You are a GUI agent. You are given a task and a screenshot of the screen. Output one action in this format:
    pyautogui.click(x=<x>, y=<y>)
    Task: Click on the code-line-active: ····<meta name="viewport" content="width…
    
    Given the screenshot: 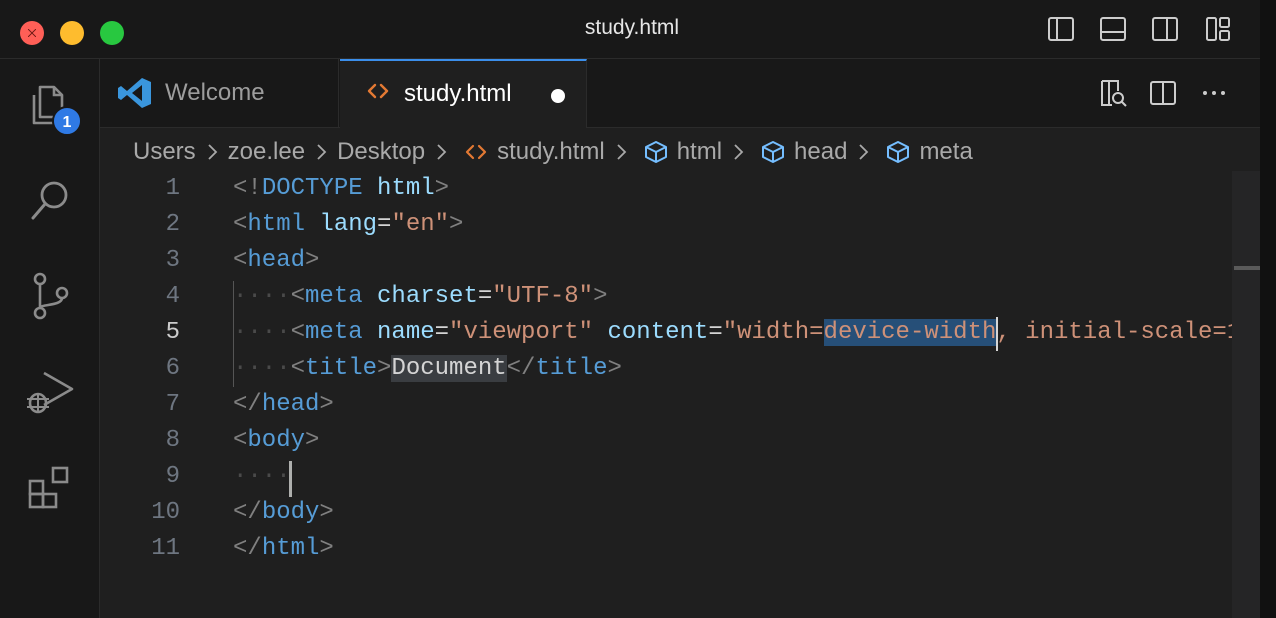 What is the action you would take?
    pyautogui.click(x=754, y=333)
    